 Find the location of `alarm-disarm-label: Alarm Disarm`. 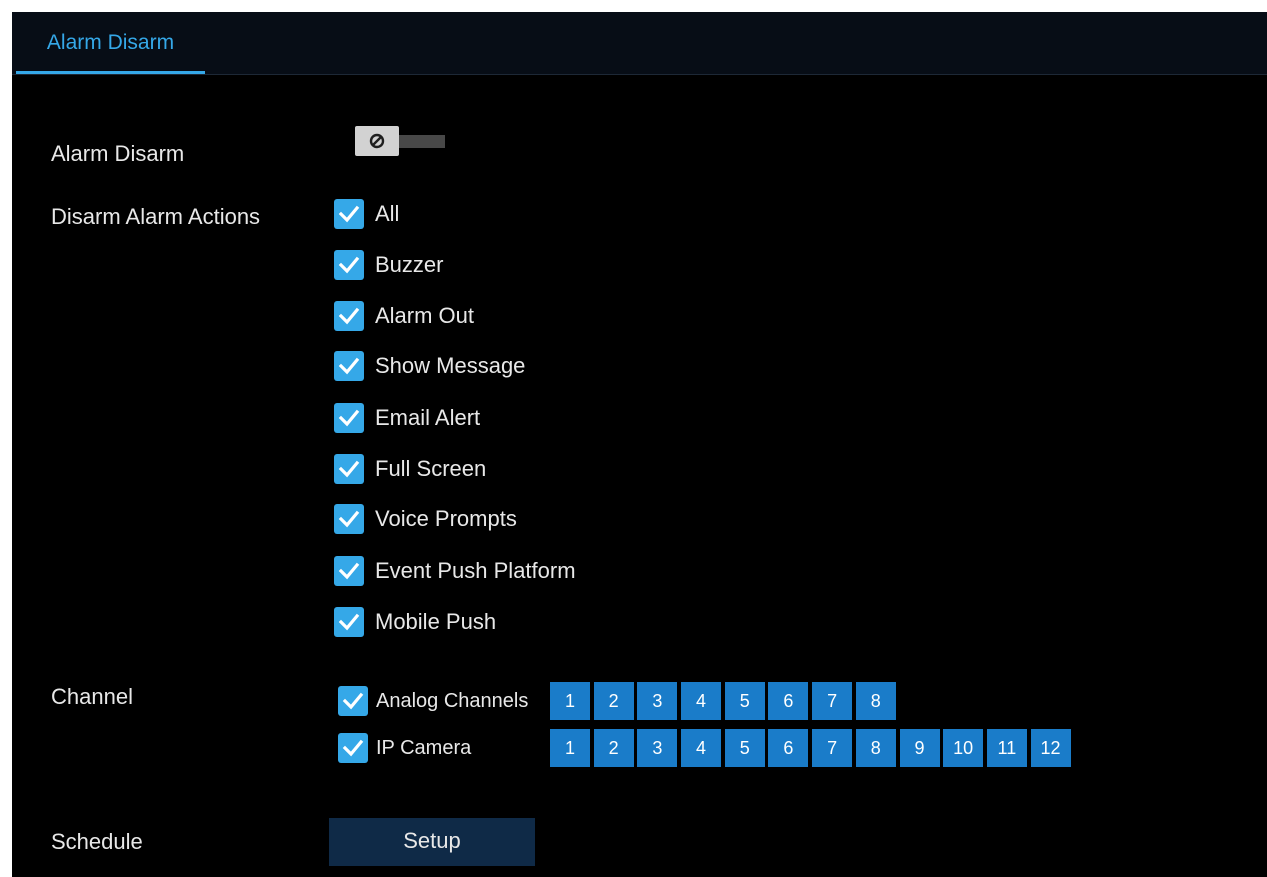

alarm-disarm-label: Alarm Disarm is located at coordinates (118, 153).